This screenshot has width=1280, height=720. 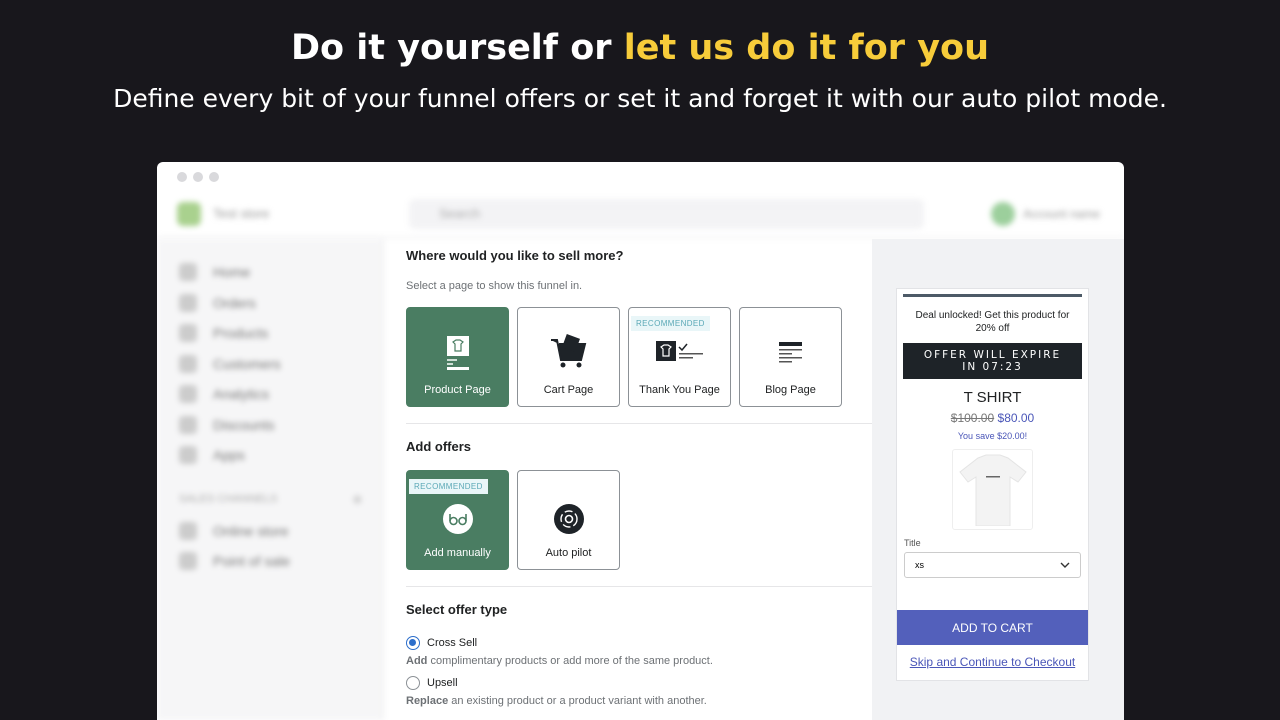 I want to click on orders-icon, so click(x=188, y=302).